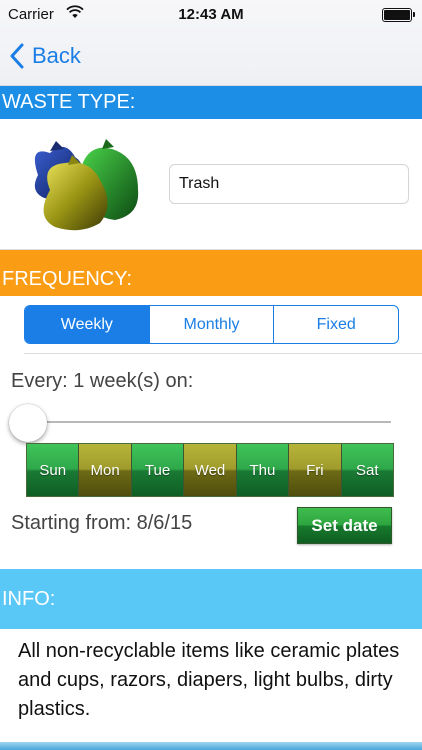 This screenshot has width=422, height=750. I want to click on day-label: Thu, so click(262, 470).